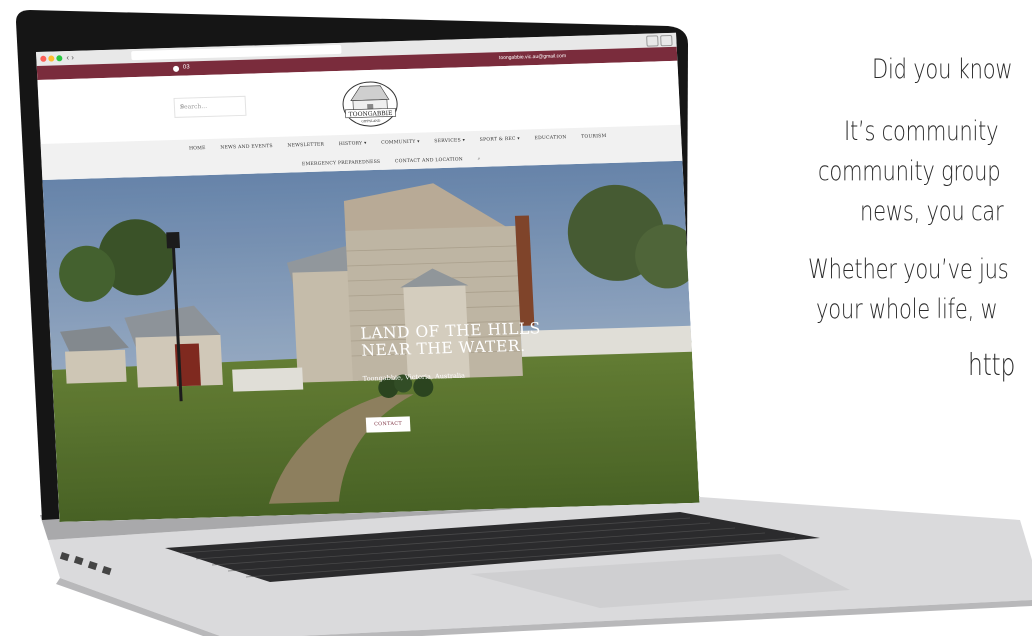 This screenshot has height=636, width=1032. I want to click on nav-tourism: TOURISM, so click(593, 137).